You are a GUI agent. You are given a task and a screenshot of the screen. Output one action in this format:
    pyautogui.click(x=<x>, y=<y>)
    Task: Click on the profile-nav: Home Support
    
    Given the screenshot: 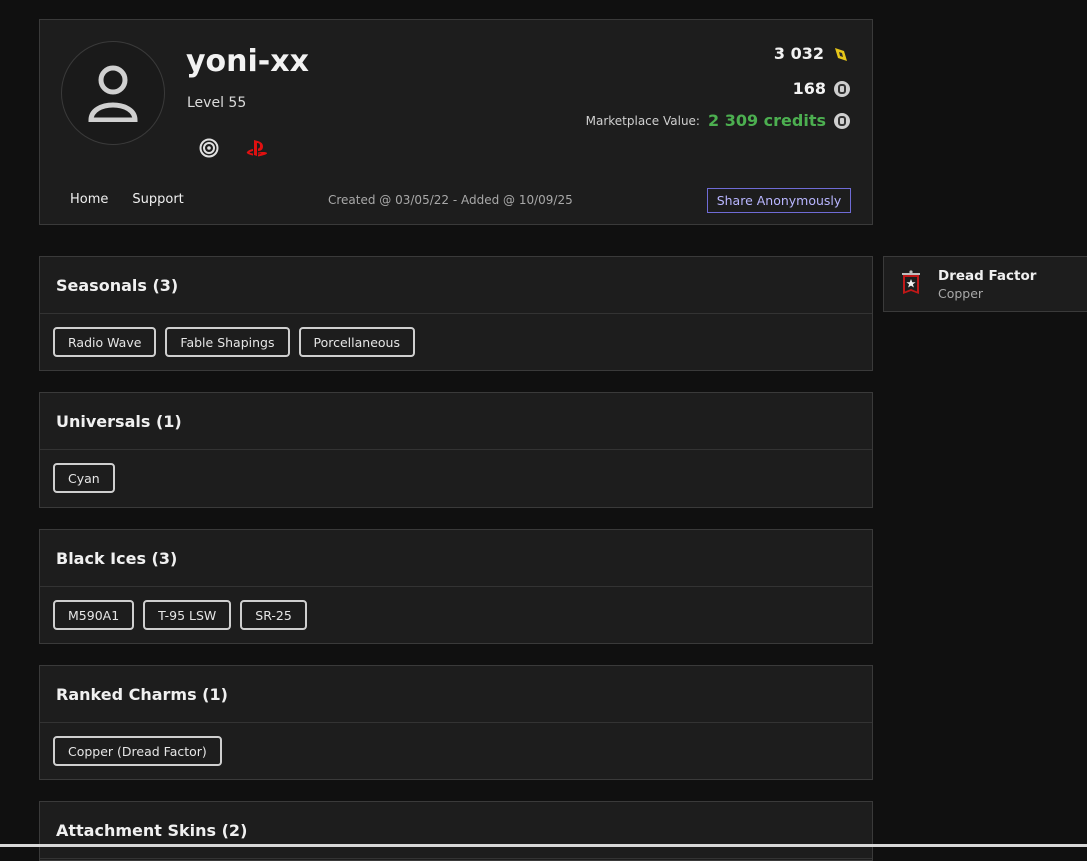 What is the action you would take?
    pyautogui.click(x=127, y=199)
    